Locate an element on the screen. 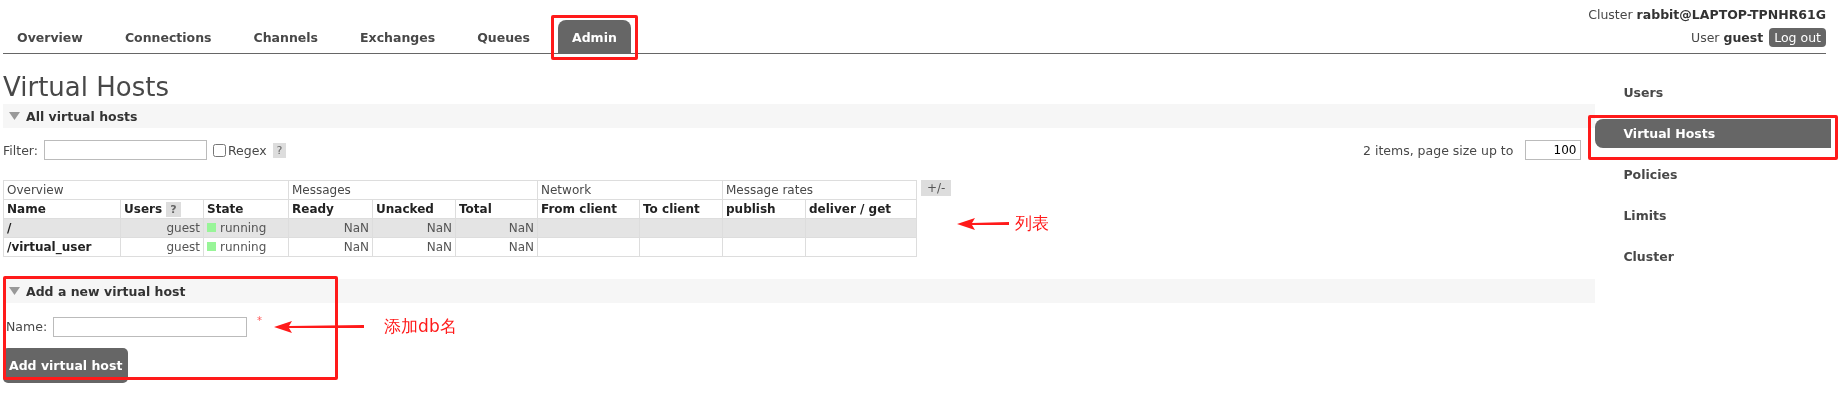 The image size is (1844, 404). user-label: User guest is located at coordinates (1727, 37).